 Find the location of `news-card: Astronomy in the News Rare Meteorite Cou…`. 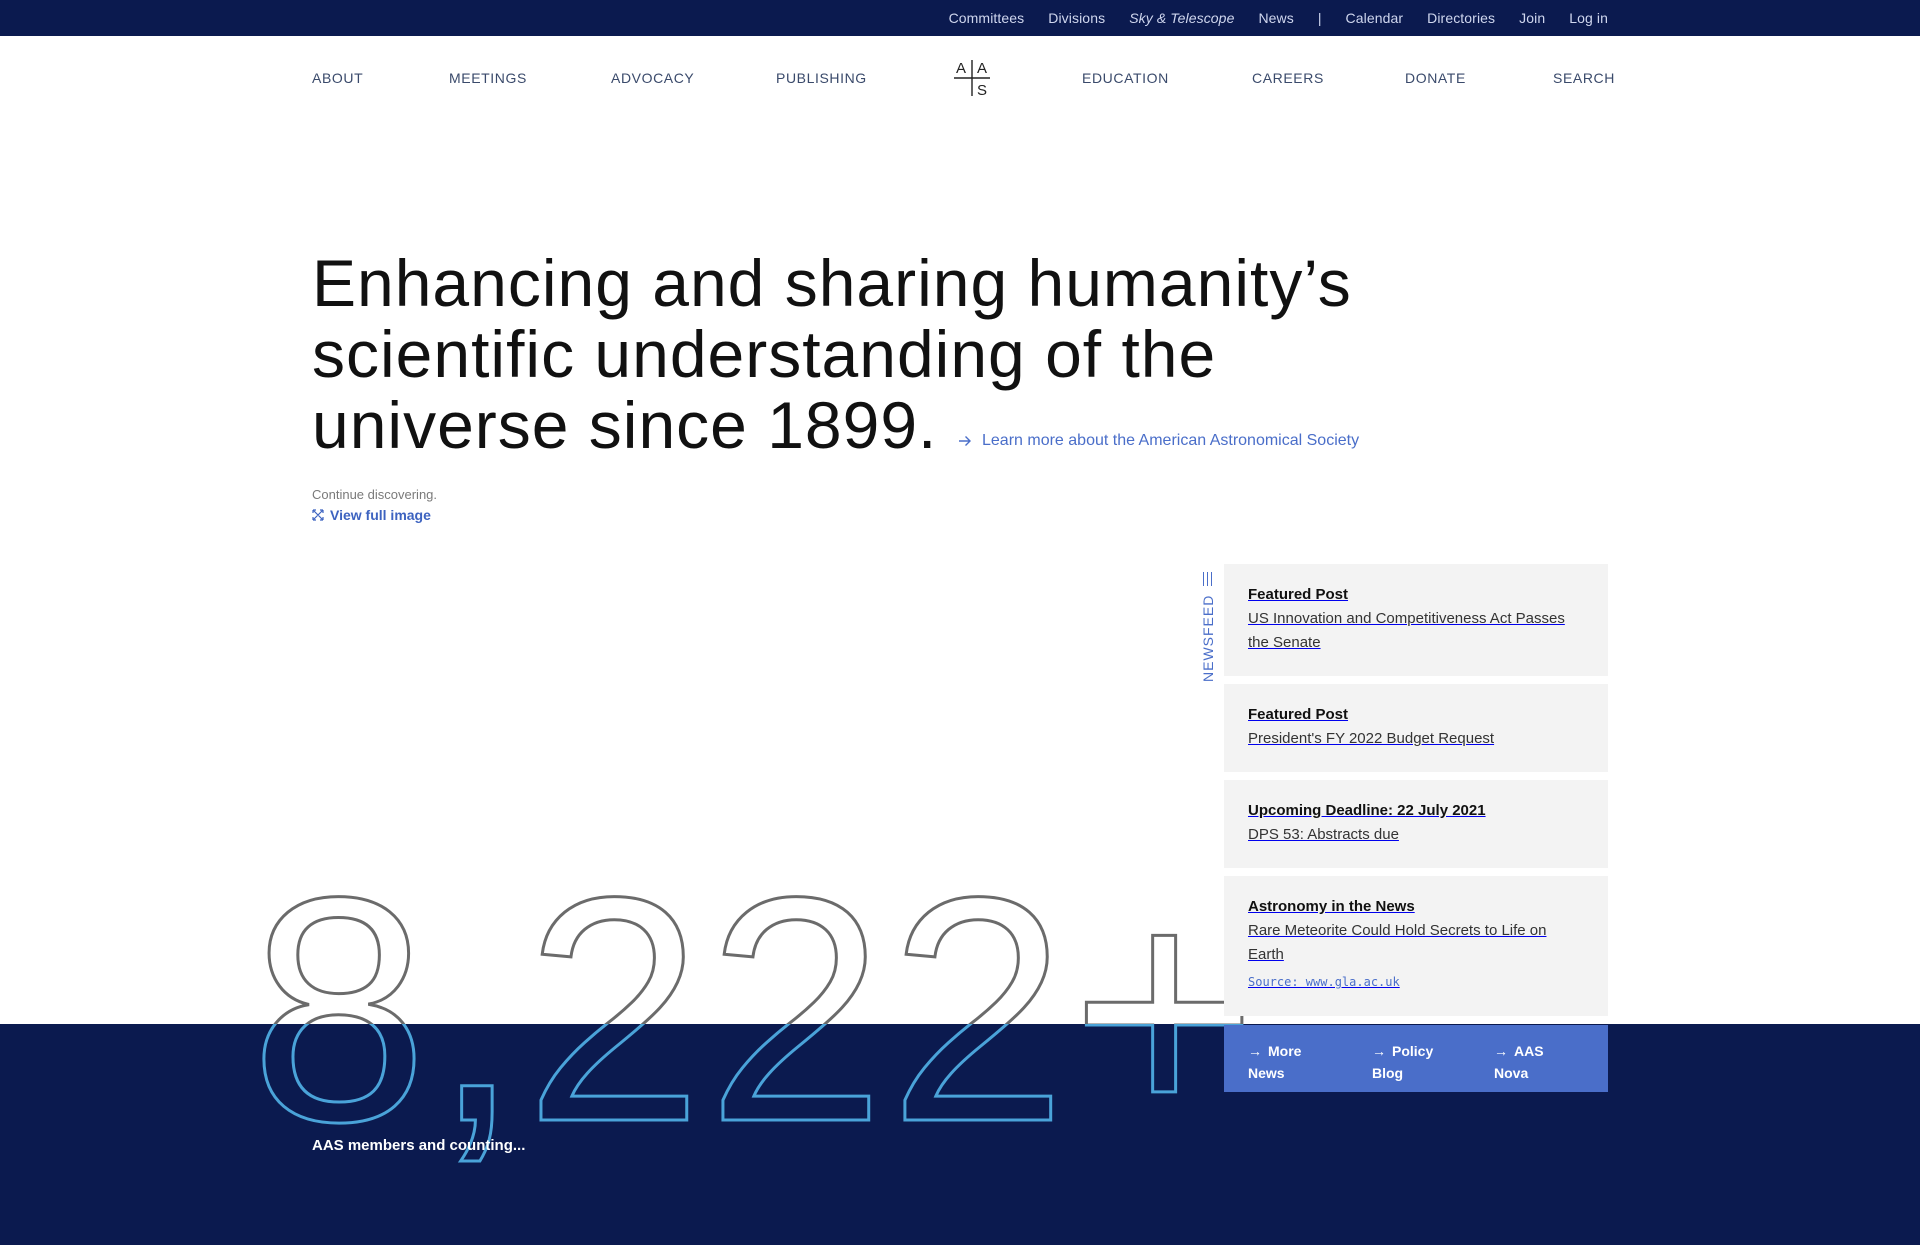

news-card: Astronomy in the News Rare Meteorite Cou… is located at coordinates (1416, 946).